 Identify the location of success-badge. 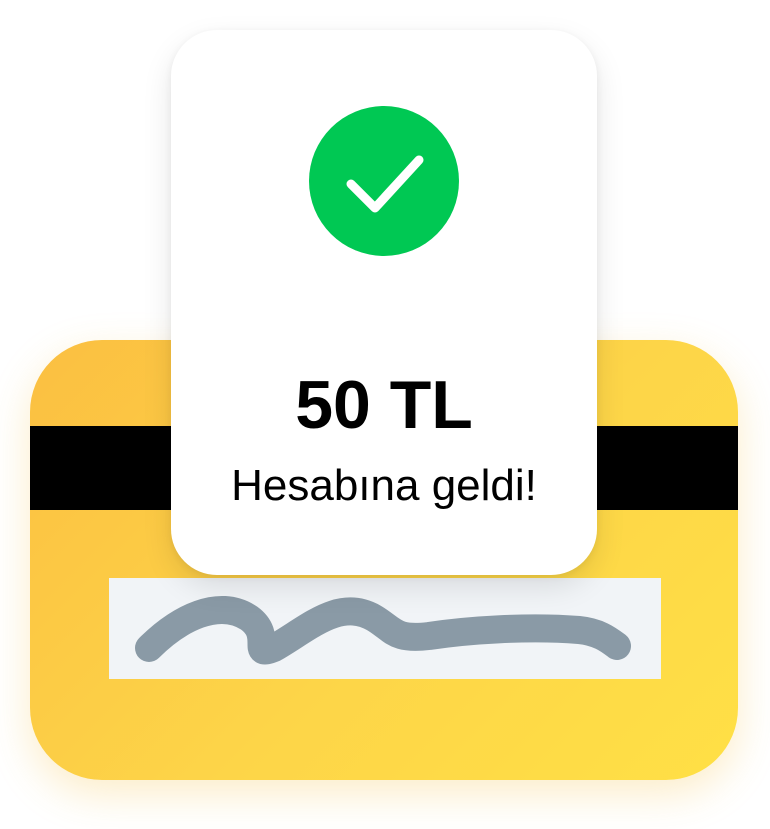
(384, 181).